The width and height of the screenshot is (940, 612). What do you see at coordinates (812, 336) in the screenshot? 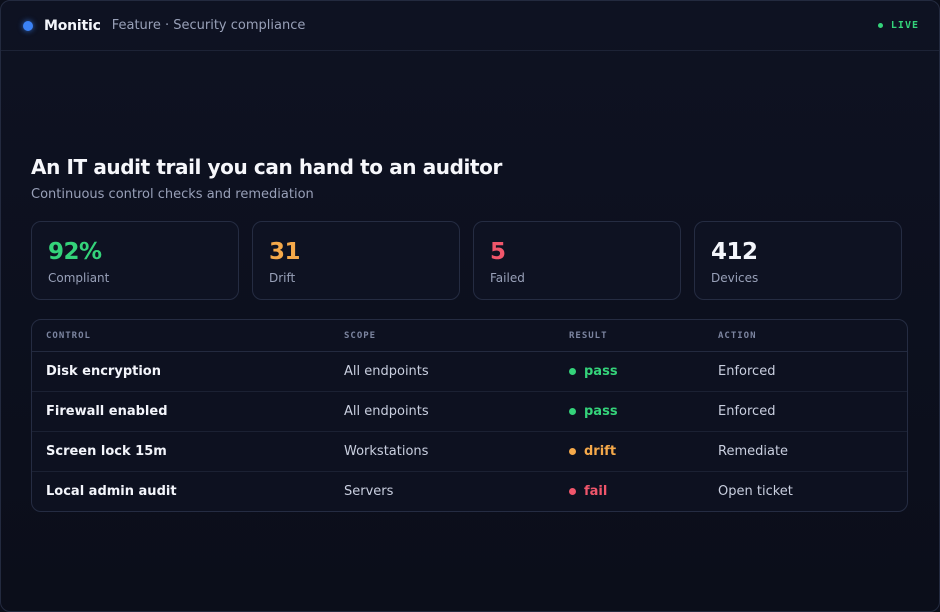
I see `column-header-action: ACTION` at bounding box center [812, 336].